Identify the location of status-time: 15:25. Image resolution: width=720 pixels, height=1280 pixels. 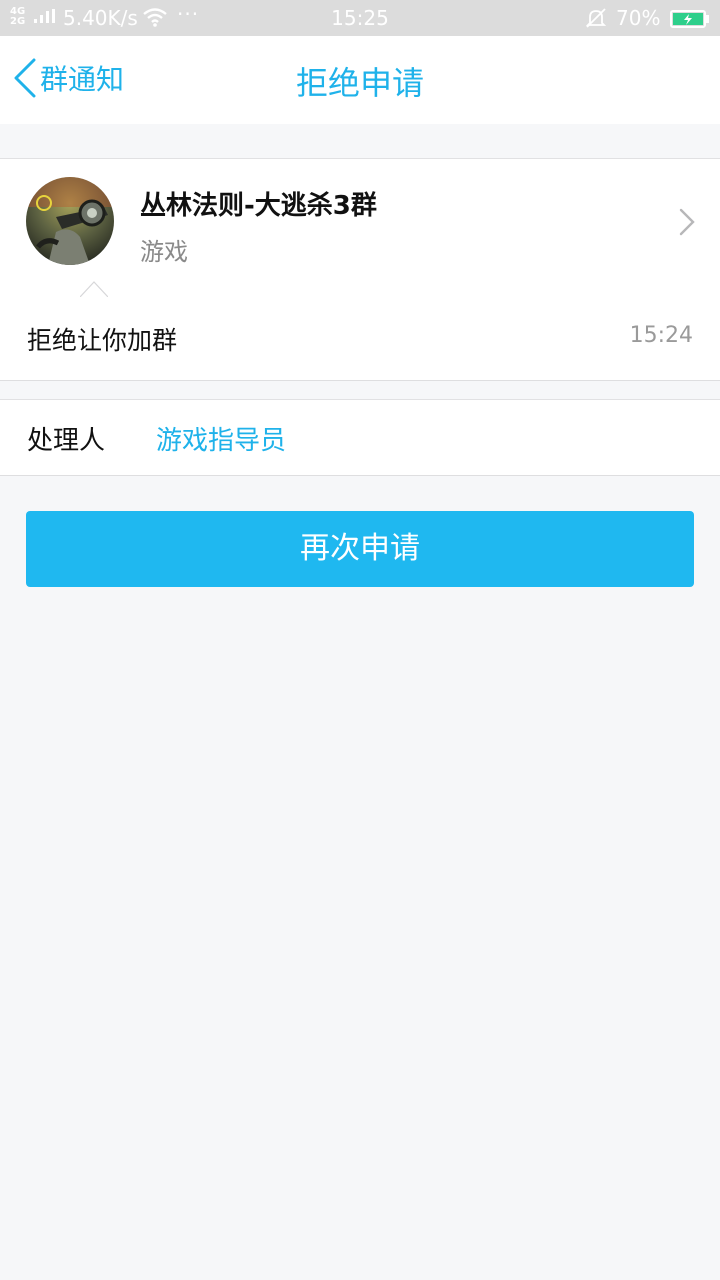
(360, 18).